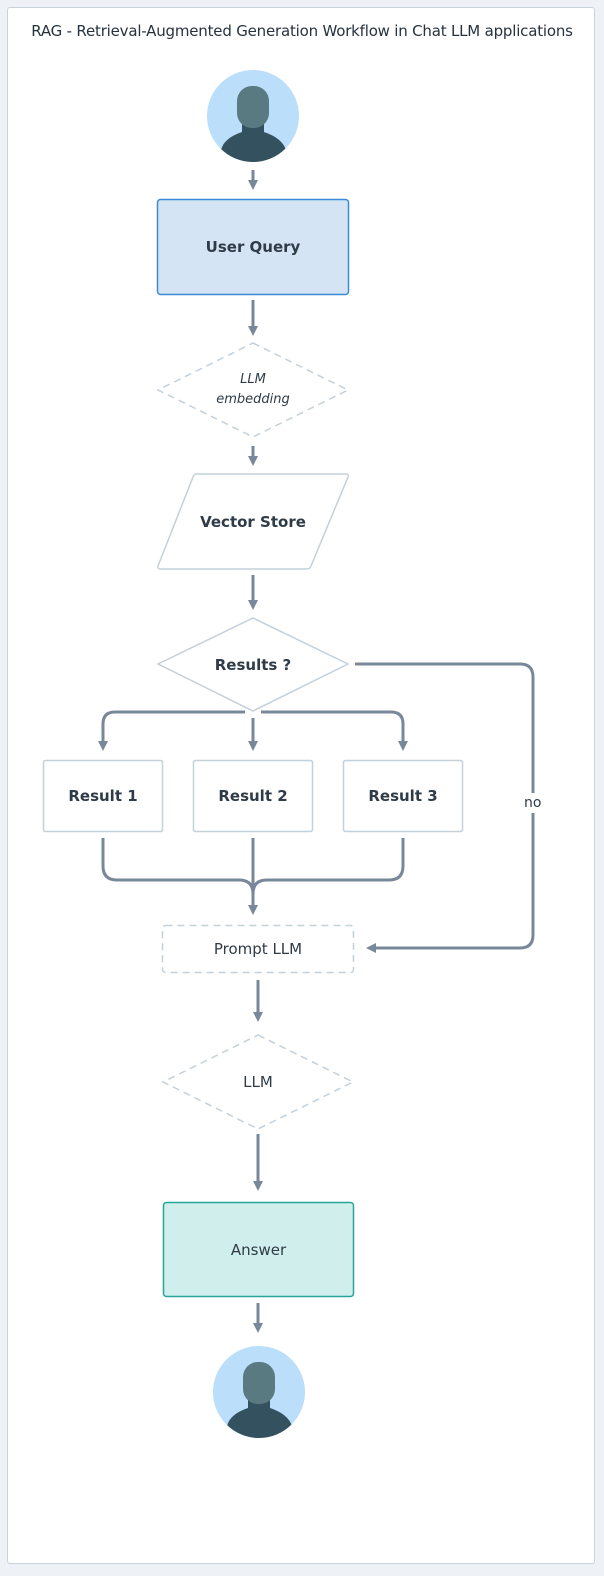 This screenshot has height=1576, width=604. I want to click on results-decision-label: Results ?, so click(253, 665).